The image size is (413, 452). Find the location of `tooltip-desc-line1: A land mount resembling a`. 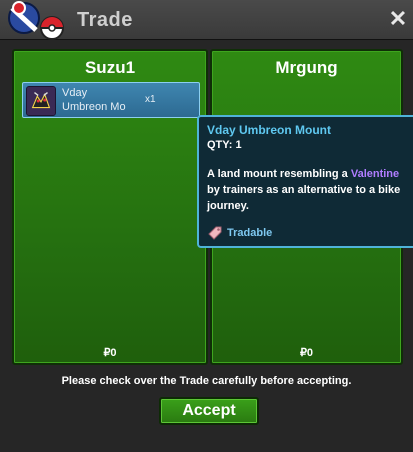

tooltip-desc-line1: A land mount resembling a is located at coordinates (279, 174).